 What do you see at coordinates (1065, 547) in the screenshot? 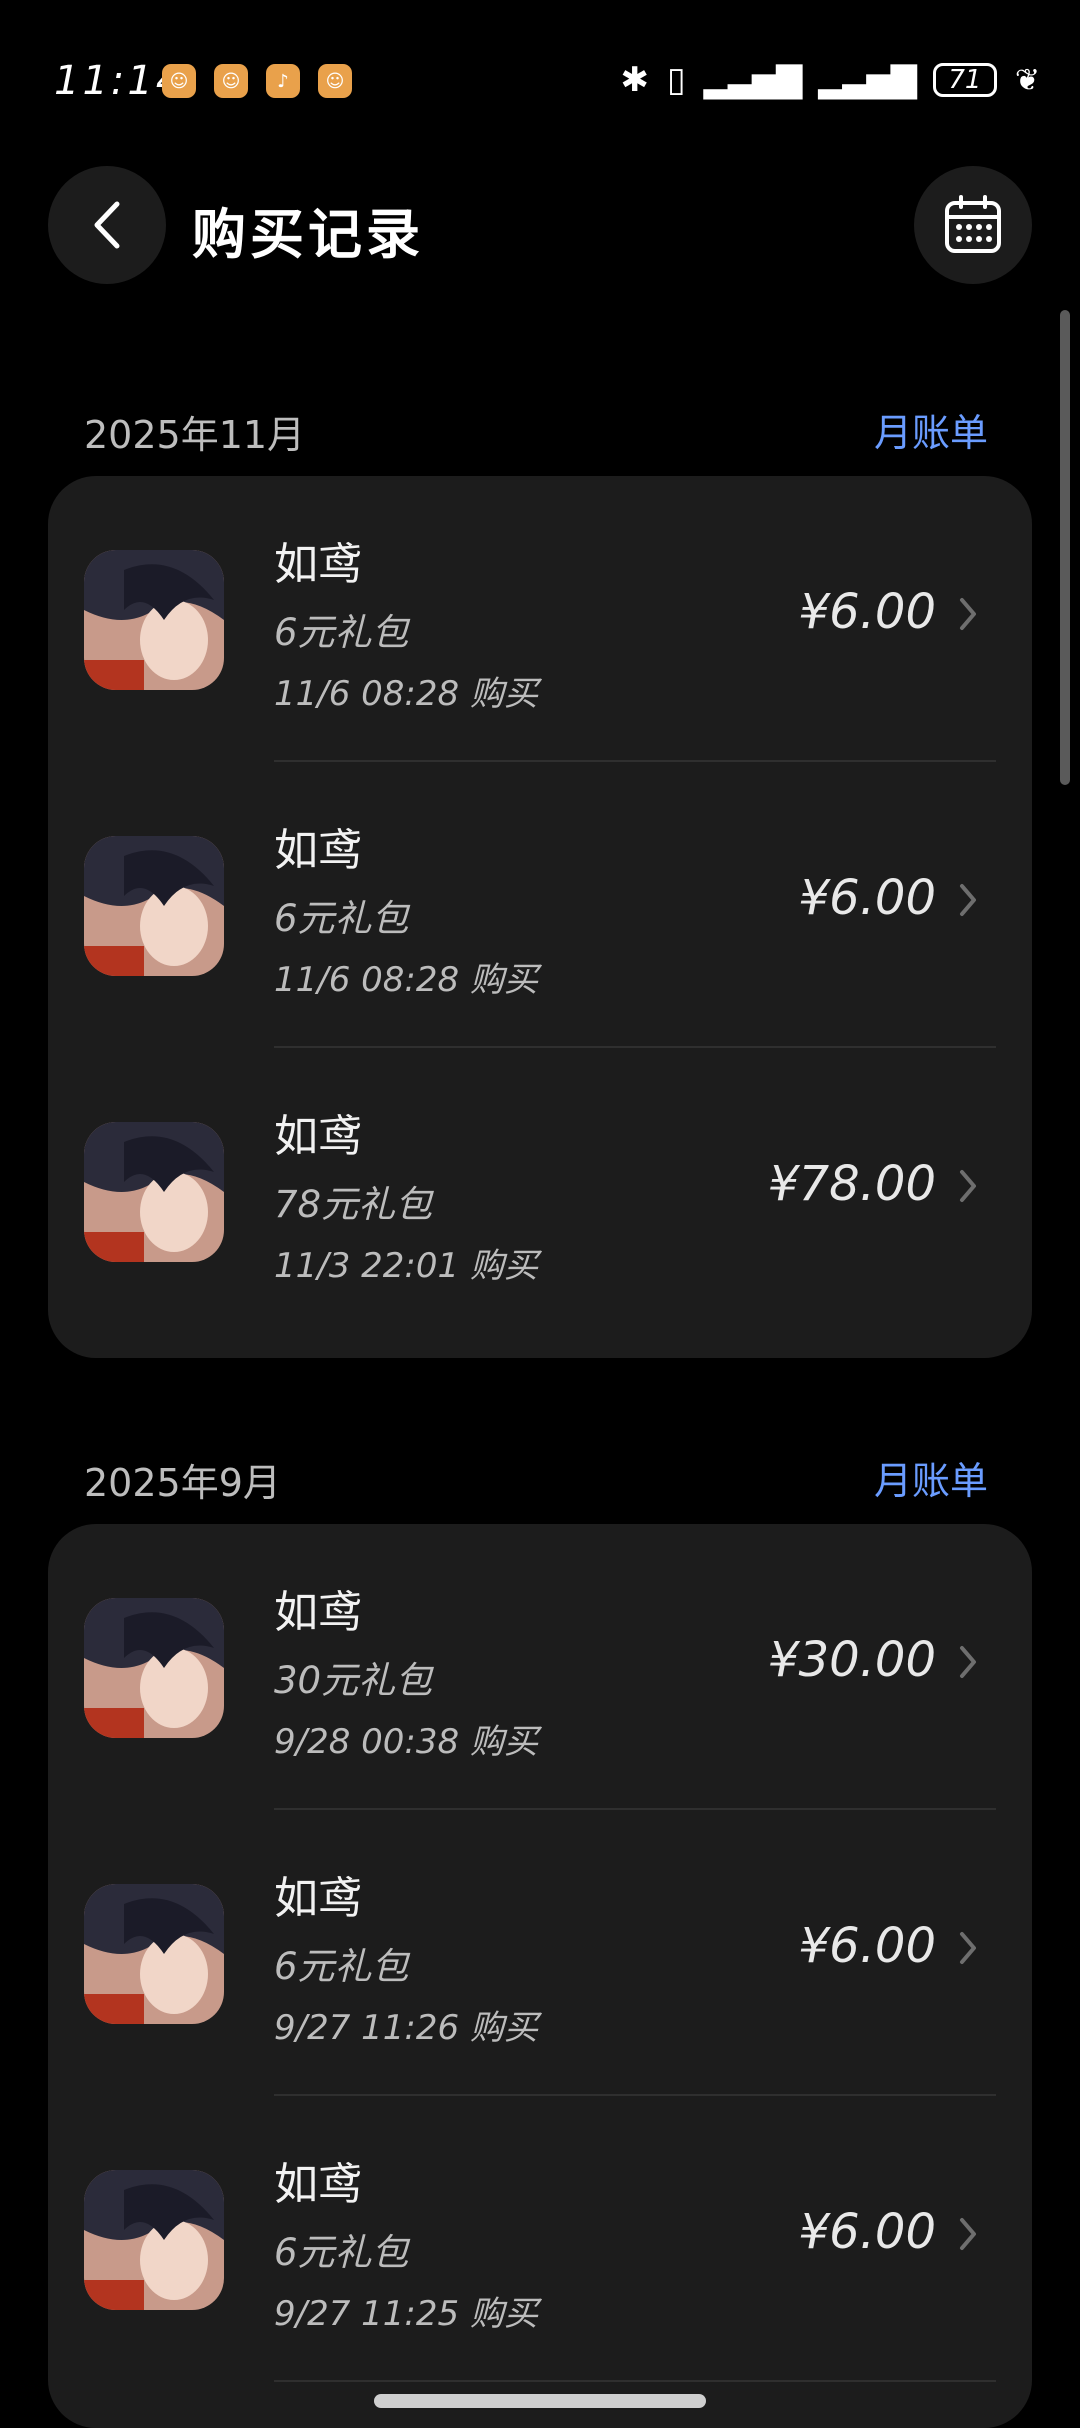
I see `scrollbar` at bounding box center [1065, 547].